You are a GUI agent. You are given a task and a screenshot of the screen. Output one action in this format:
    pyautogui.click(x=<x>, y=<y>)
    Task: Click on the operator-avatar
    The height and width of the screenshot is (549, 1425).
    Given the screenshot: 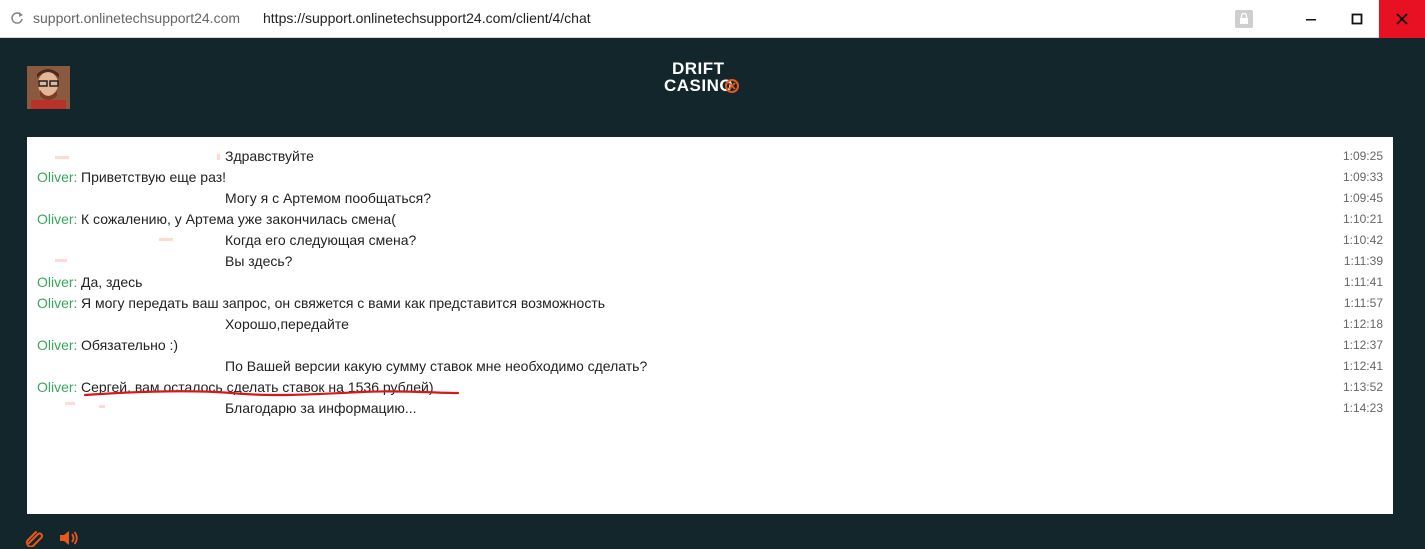 What is the action you would take?
    pyautogui.click(x=48, y=87)
    